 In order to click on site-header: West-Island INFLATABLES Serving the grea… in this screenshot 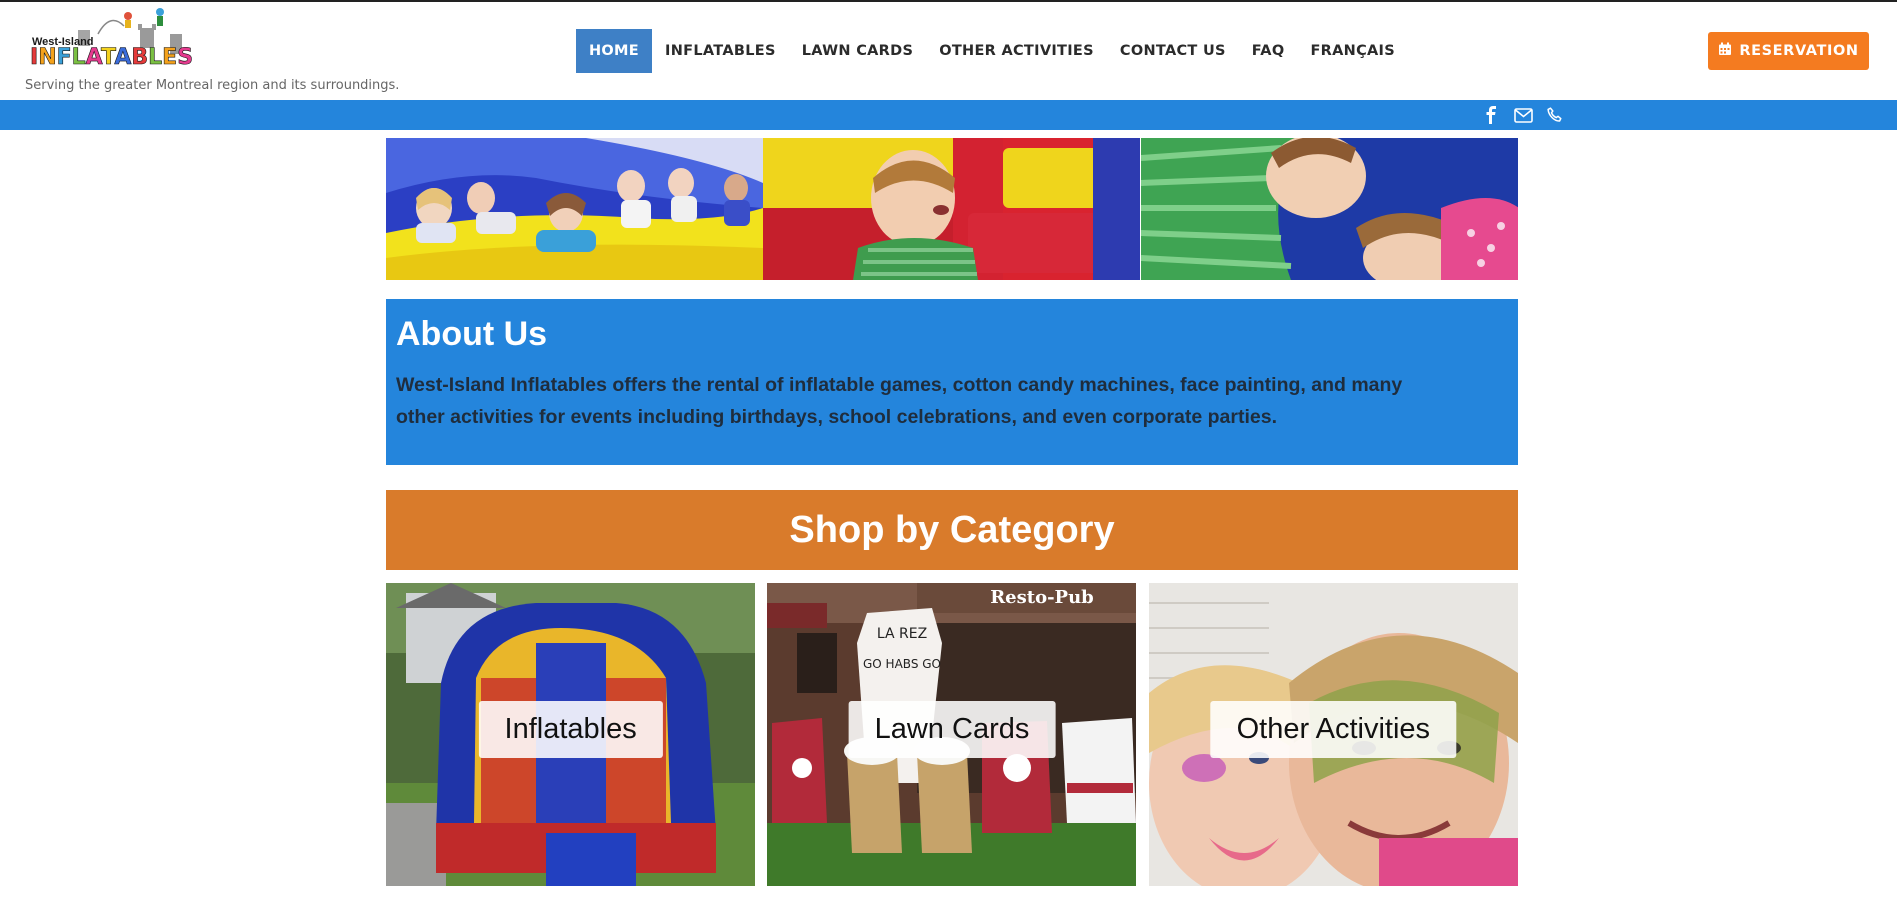, I will do `click(948, 51)`.